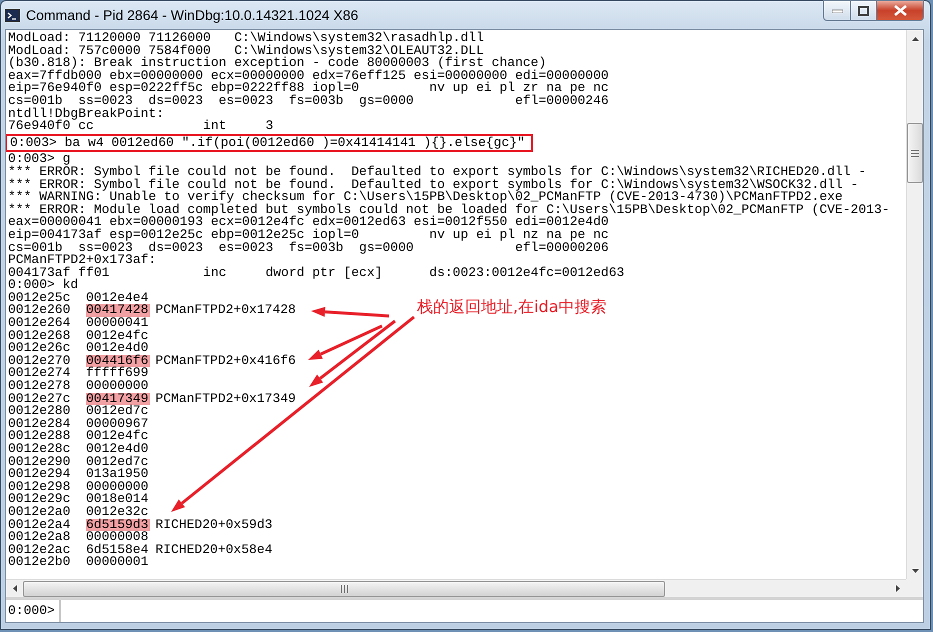  I want to click on stack-symbol: PCManFTPD2+0x17428, so click(225, 311).